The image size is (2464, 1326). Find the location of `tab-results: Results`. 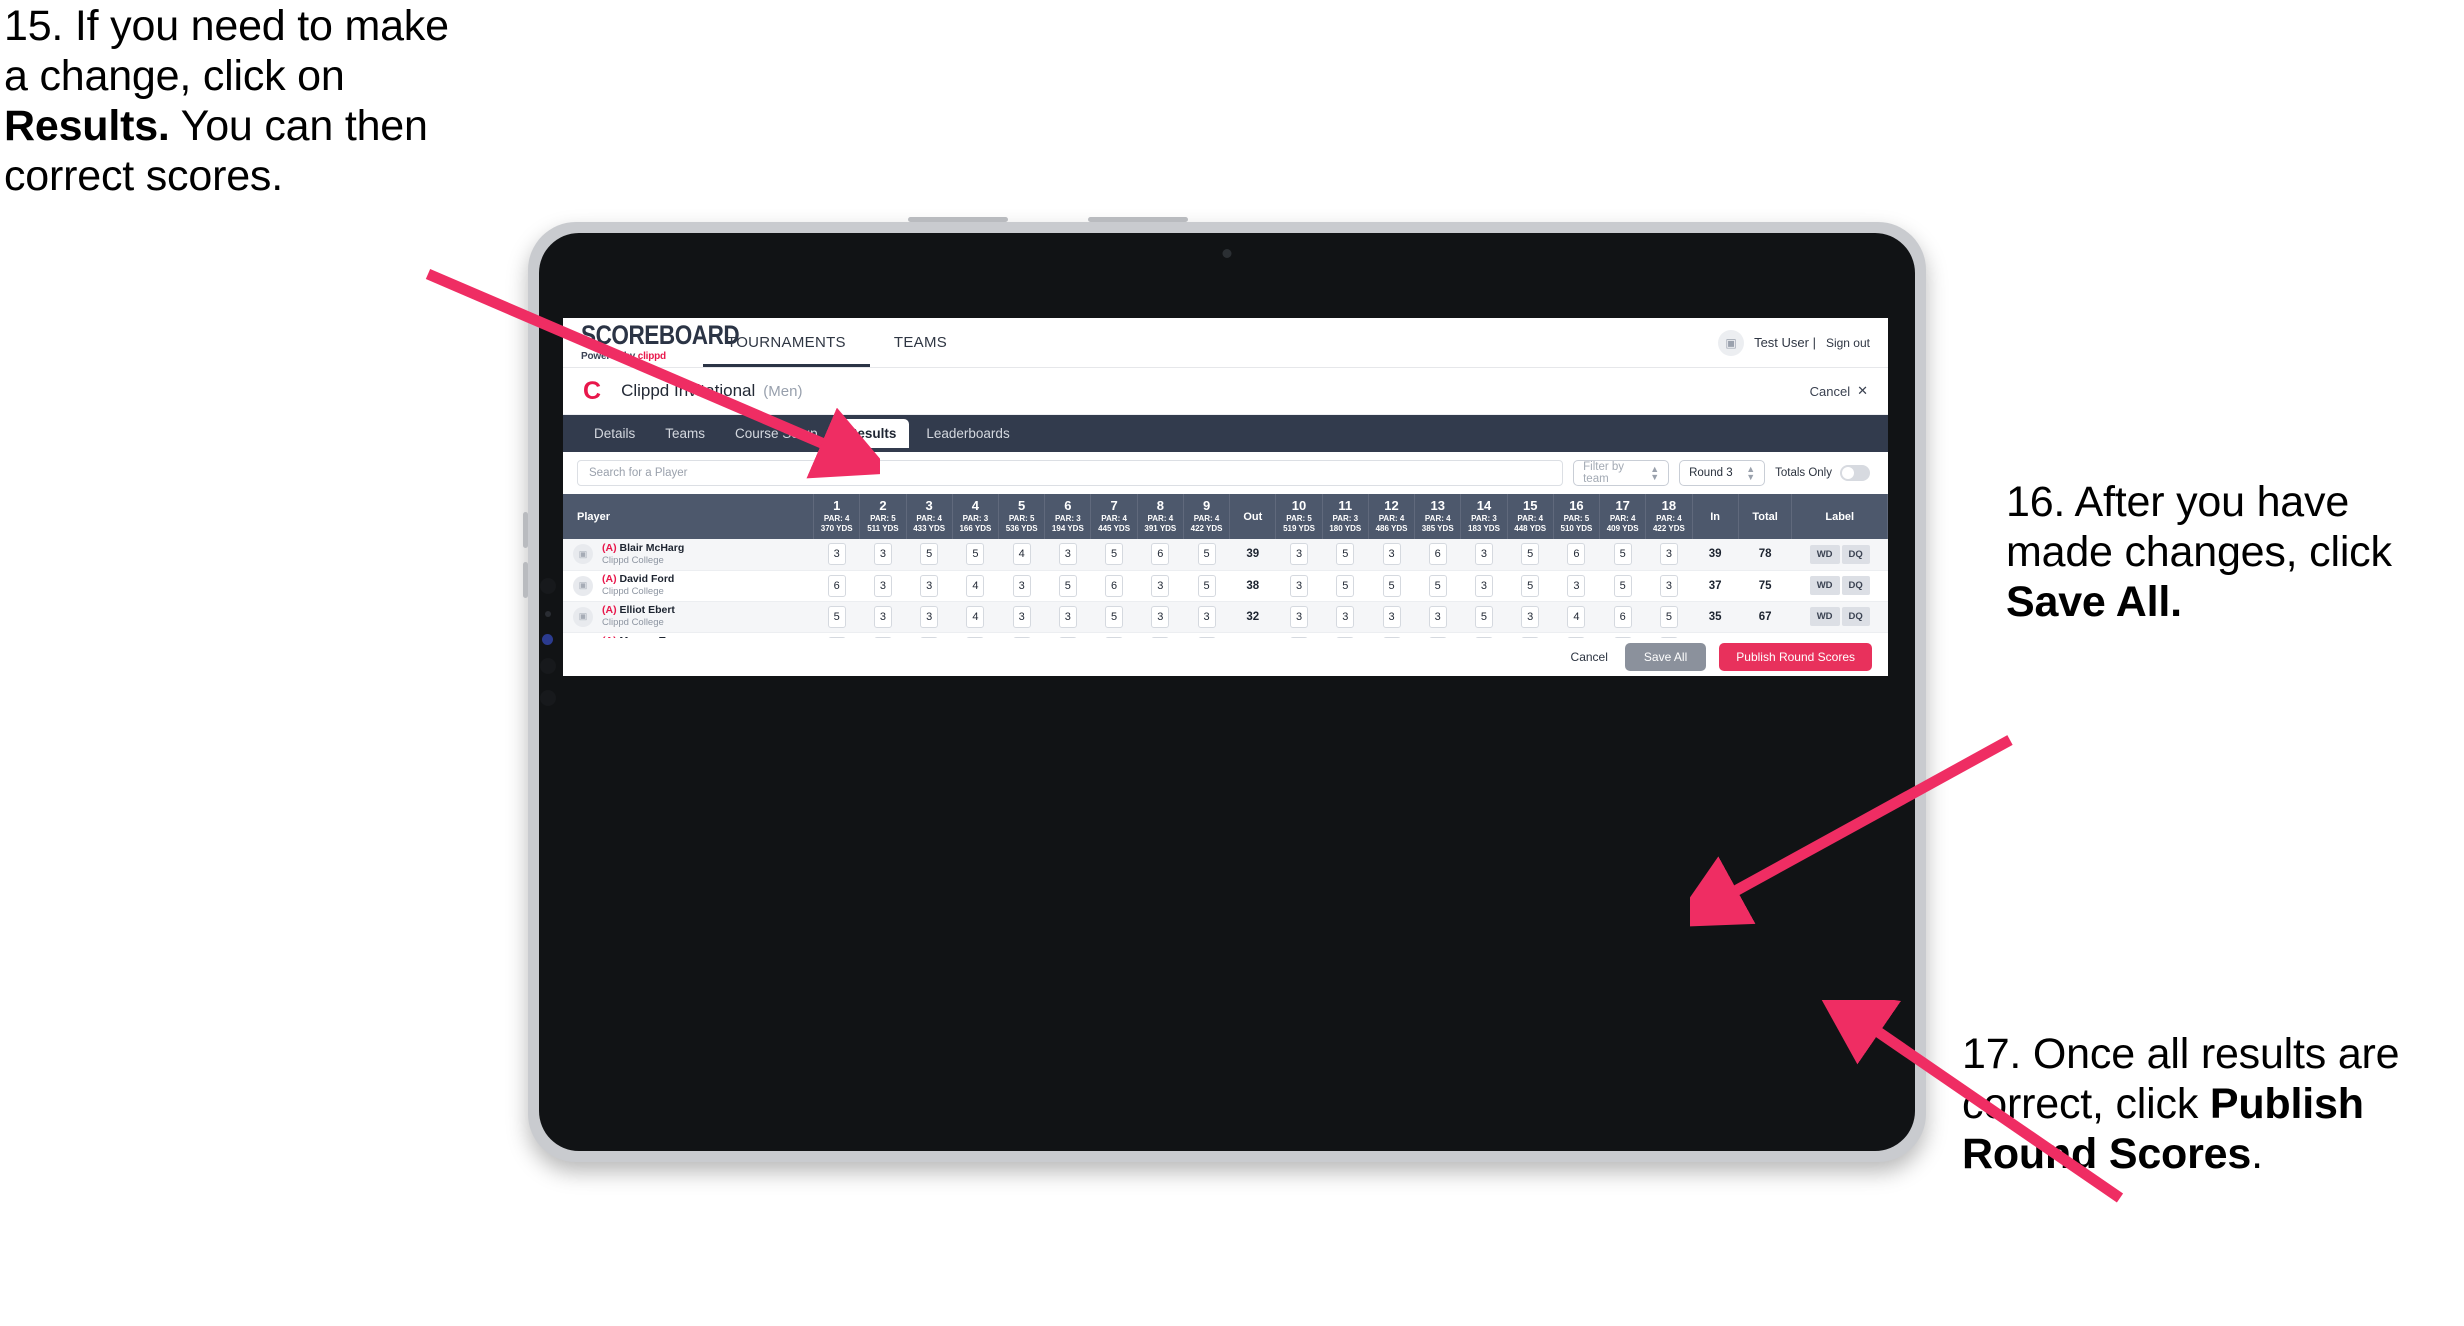

tab-results: Results is located at coordinates (872, 433).